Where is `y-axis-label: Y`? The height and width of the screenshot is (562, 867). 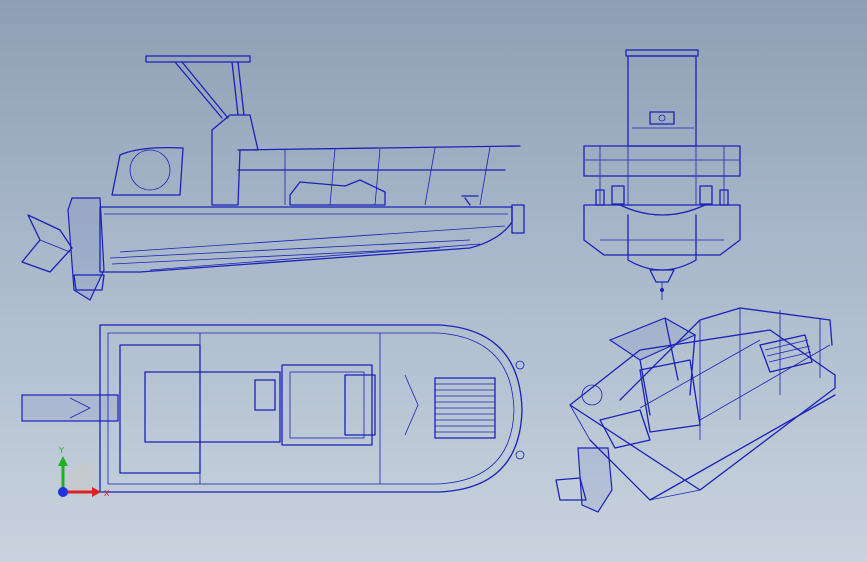
y-axis-label: Y is located at coordinates (61, 450).